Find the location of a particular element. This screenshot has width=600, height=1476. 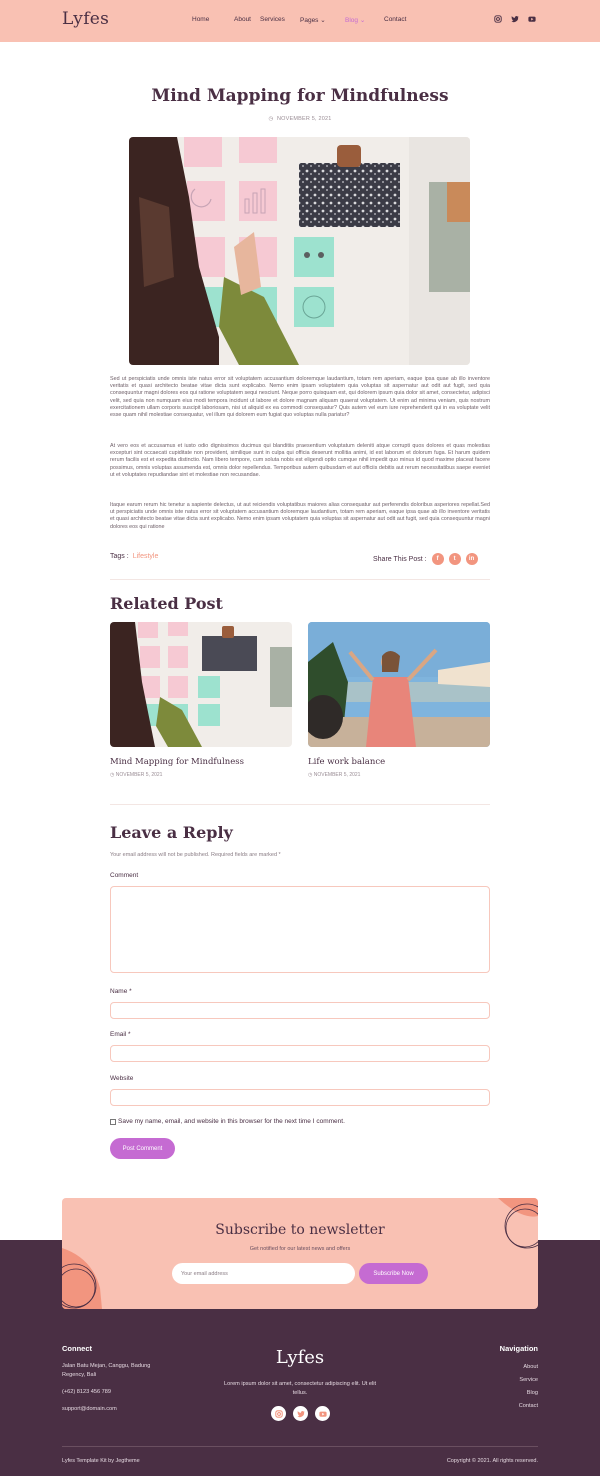

nav-pages: Pages ⌄ is located at coordinates (322, 20).